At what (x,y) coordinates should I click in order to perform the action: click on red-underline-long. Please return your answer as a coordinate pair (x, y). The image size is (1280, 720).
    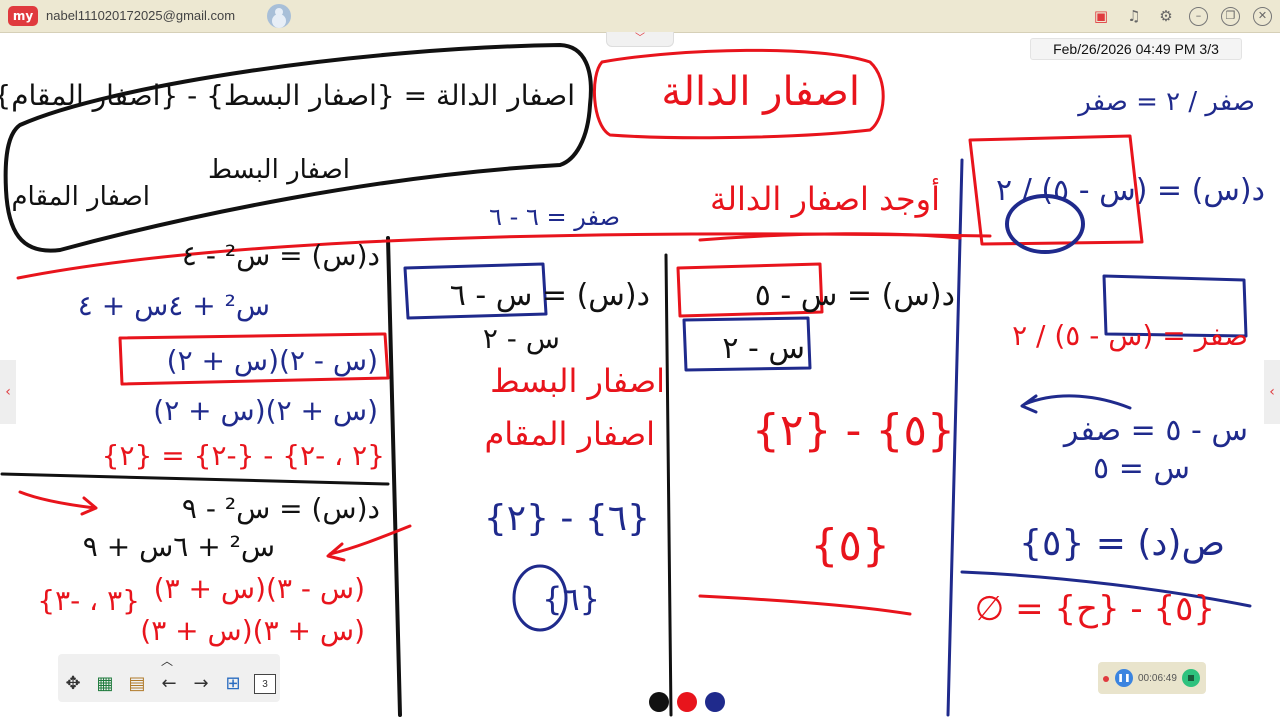
    Looking at the image, I should click on (504, 256).